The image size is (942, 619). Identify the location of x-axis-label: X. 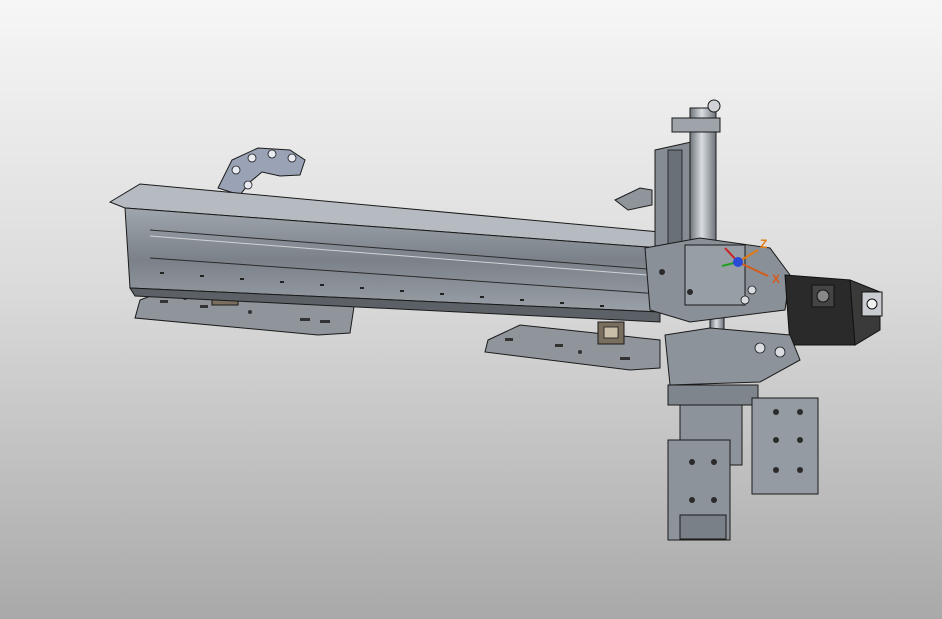
(776, 279).